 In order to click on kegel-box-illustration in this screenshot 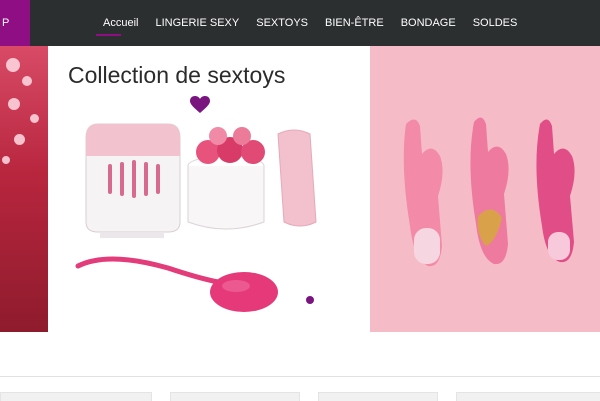, I will do `click(133, 180)`.